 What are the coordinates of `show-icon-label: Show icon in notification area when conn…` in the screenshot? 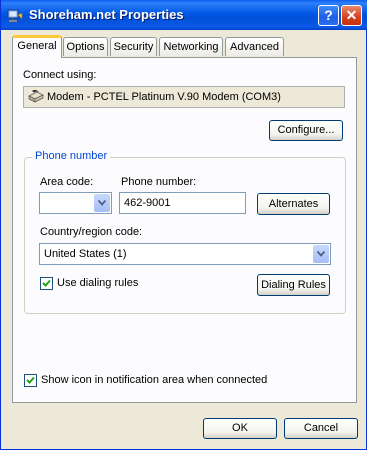 It's located at (154, 380).